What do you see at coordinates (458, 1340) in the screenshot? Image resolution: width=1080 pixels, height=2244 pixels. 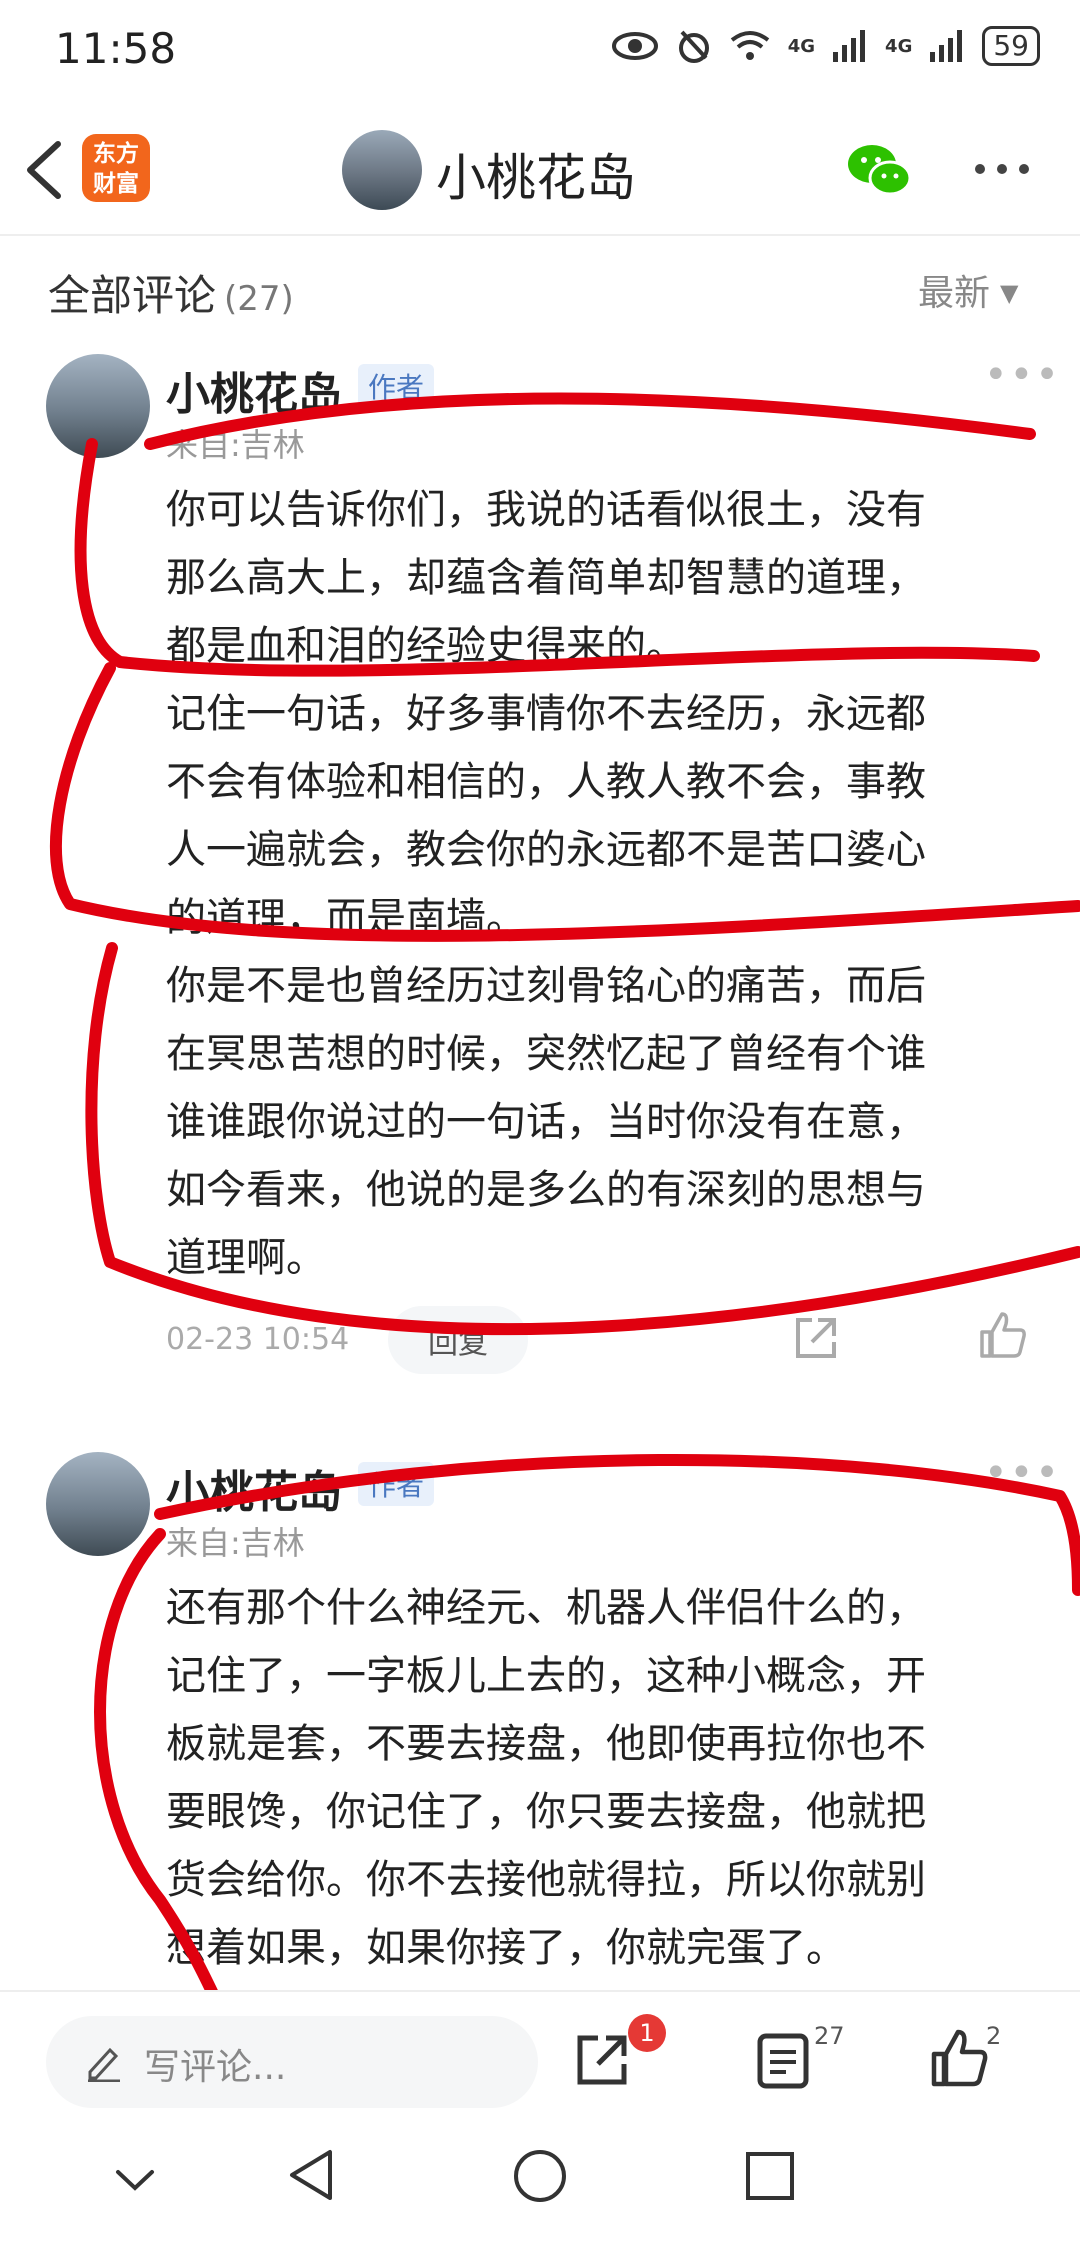 I see `reply-button: 回复` at bounding box center [458, 1340].